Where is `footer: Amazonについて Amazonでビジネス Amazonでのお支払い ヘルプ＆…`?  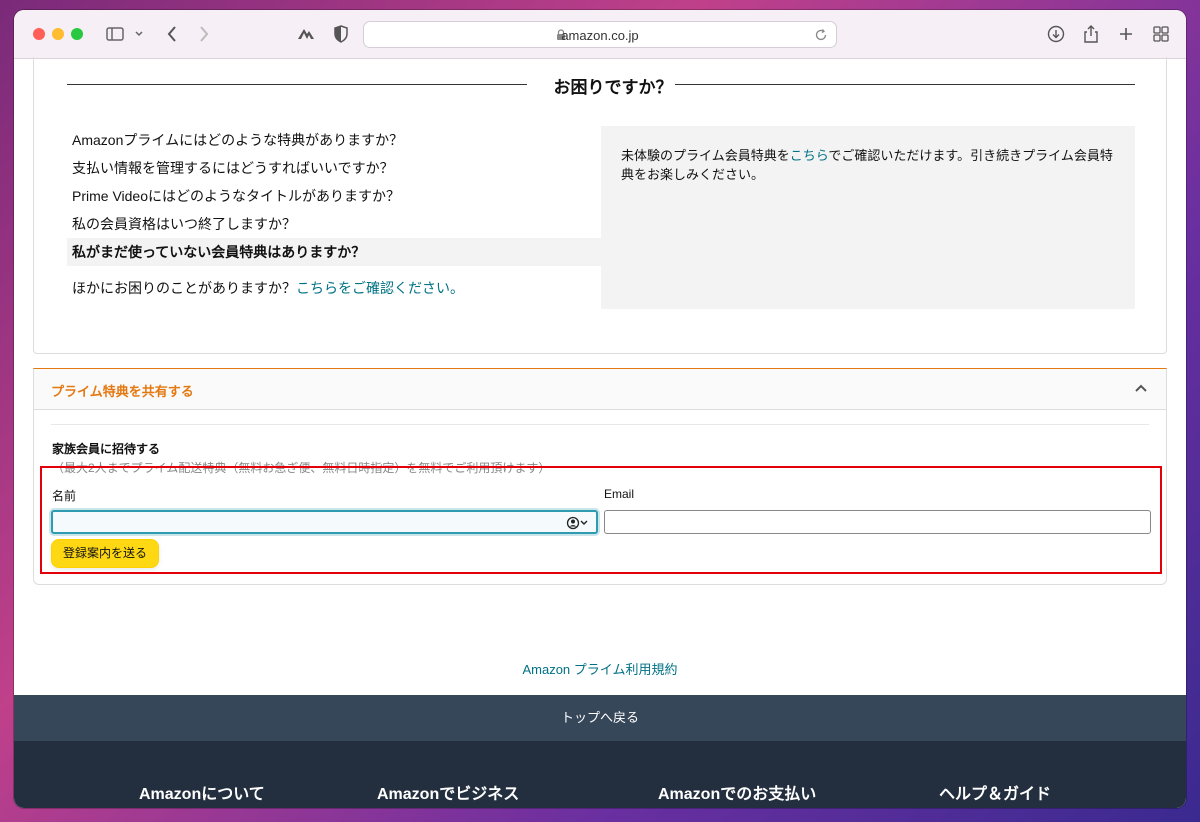 footer: Amazonについて Amazonでビジネス Amazonでのお支払い ヘルプ＆… is located at coordinates (600, 774).